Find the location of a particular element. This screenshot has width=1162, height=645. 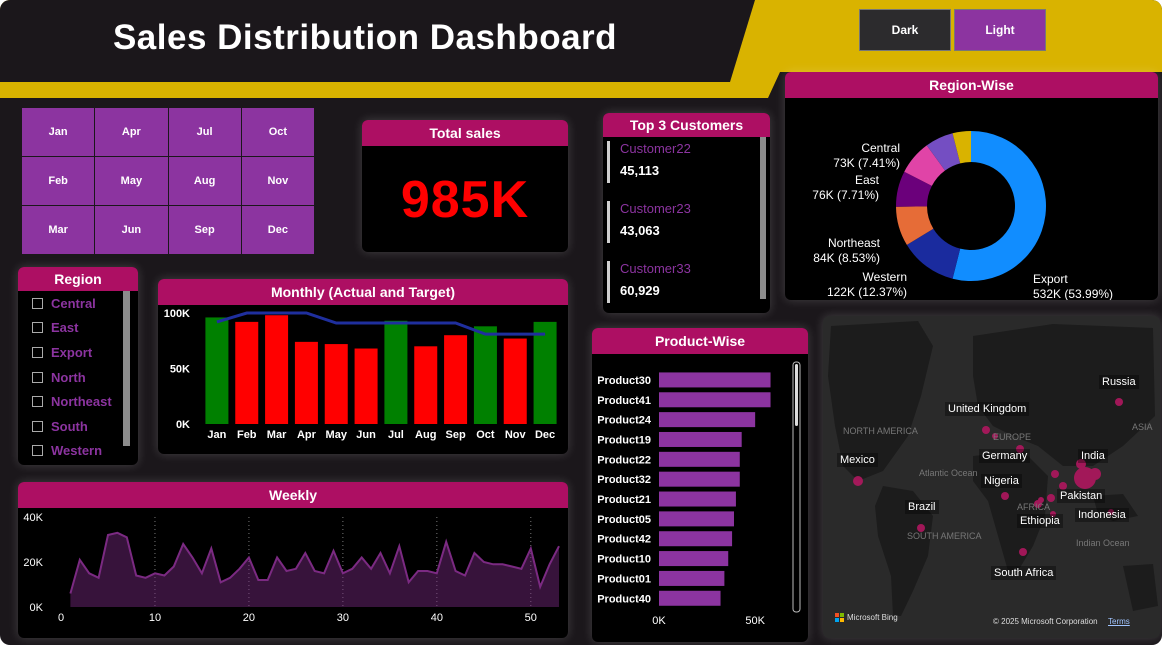

x-tick-label: Dec is located at coordinates (545, 435).